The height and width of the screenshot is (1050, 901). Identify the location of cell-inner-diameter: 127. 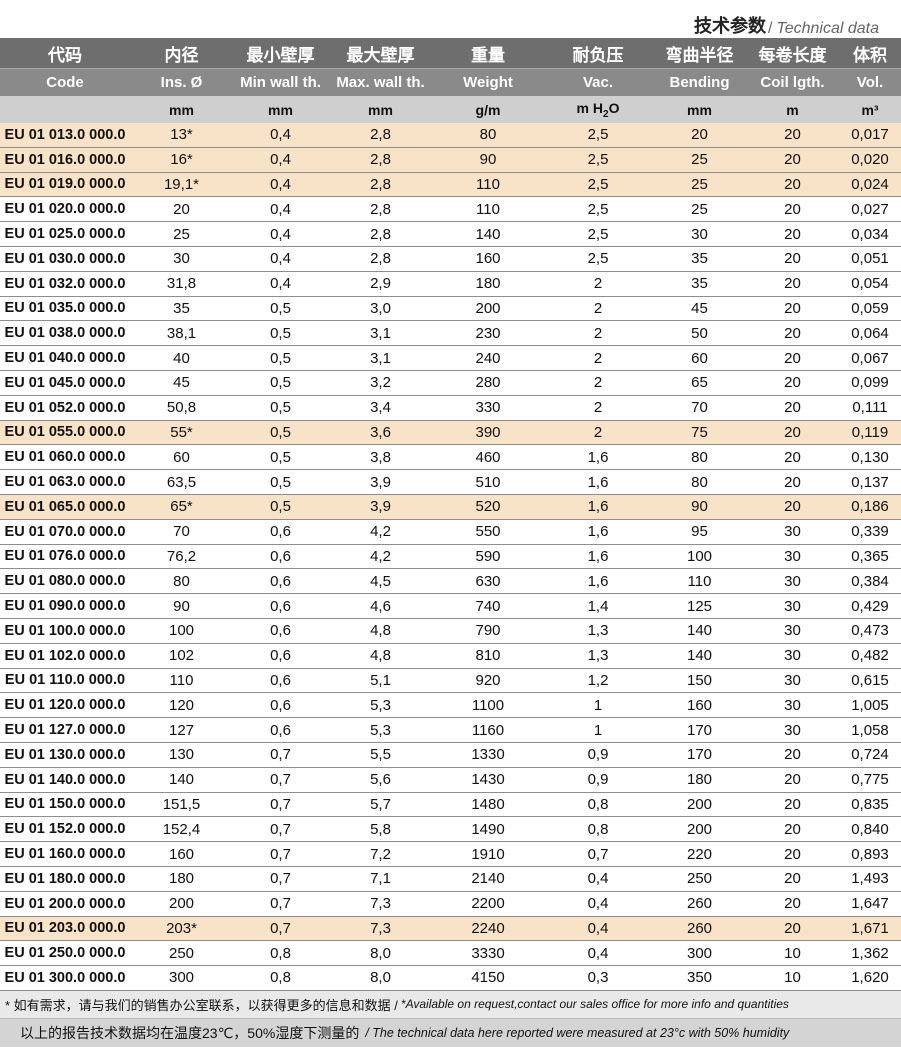
(181, 730).